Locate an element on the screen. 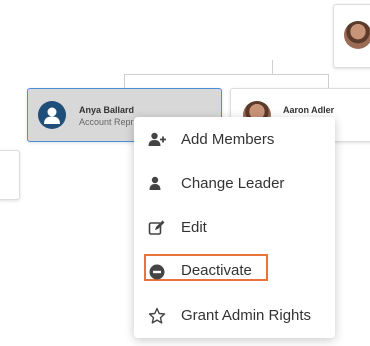 The image size is (370, 346). menu-item-label: Add Members is located at coordinates (228, 139).